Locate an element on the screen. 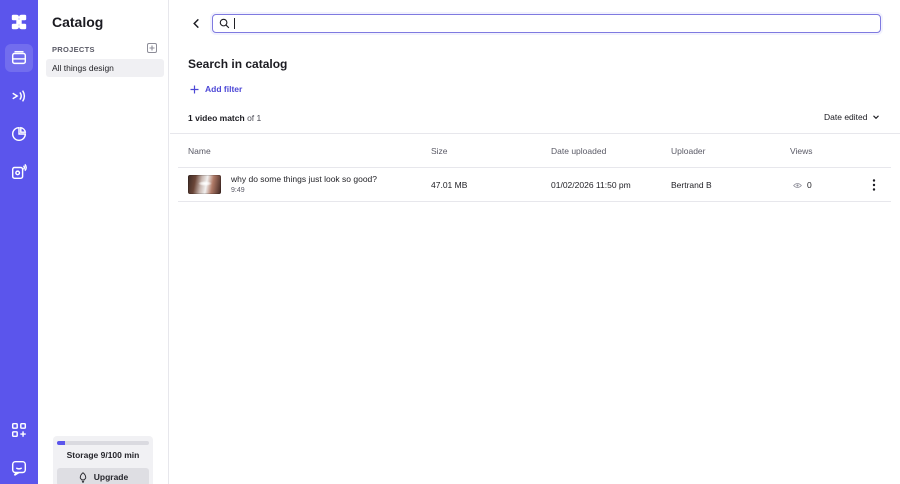 This screenshot has width=900, height=484. search-input is located at coordinates (554, 23).